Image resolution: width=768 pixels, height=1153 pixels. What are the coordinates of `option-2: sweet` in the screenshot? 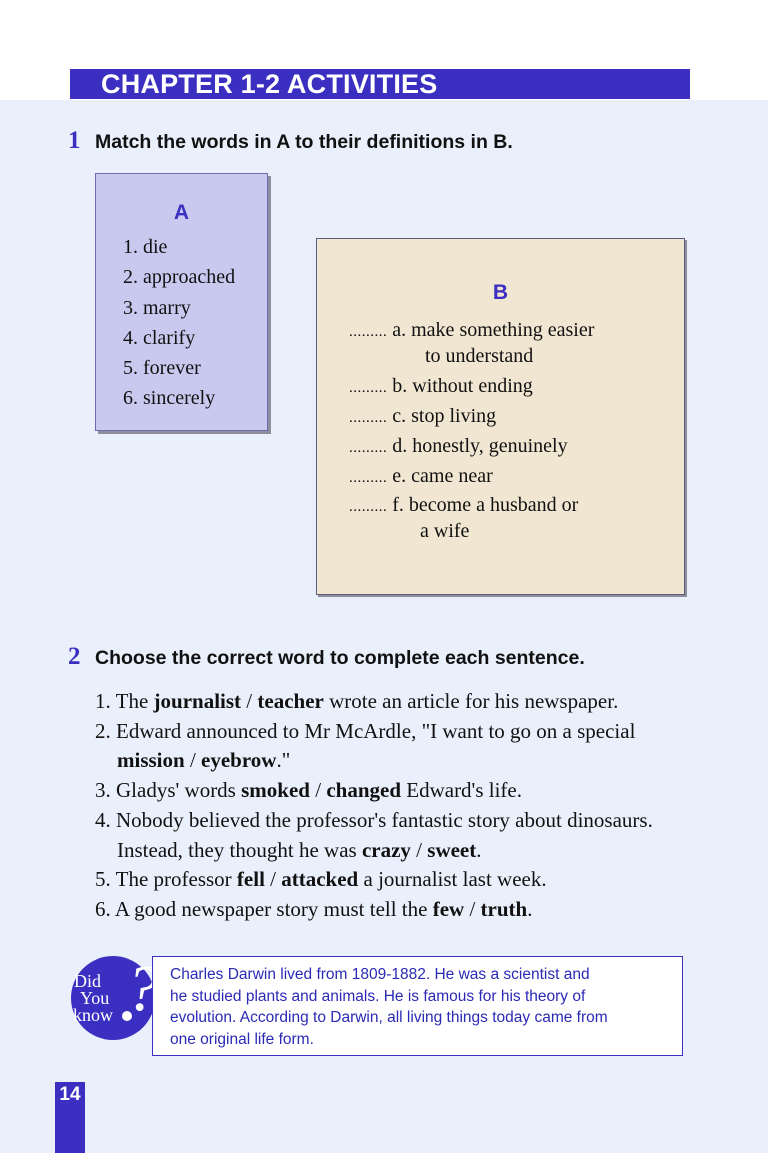 It's located at (451, 850).